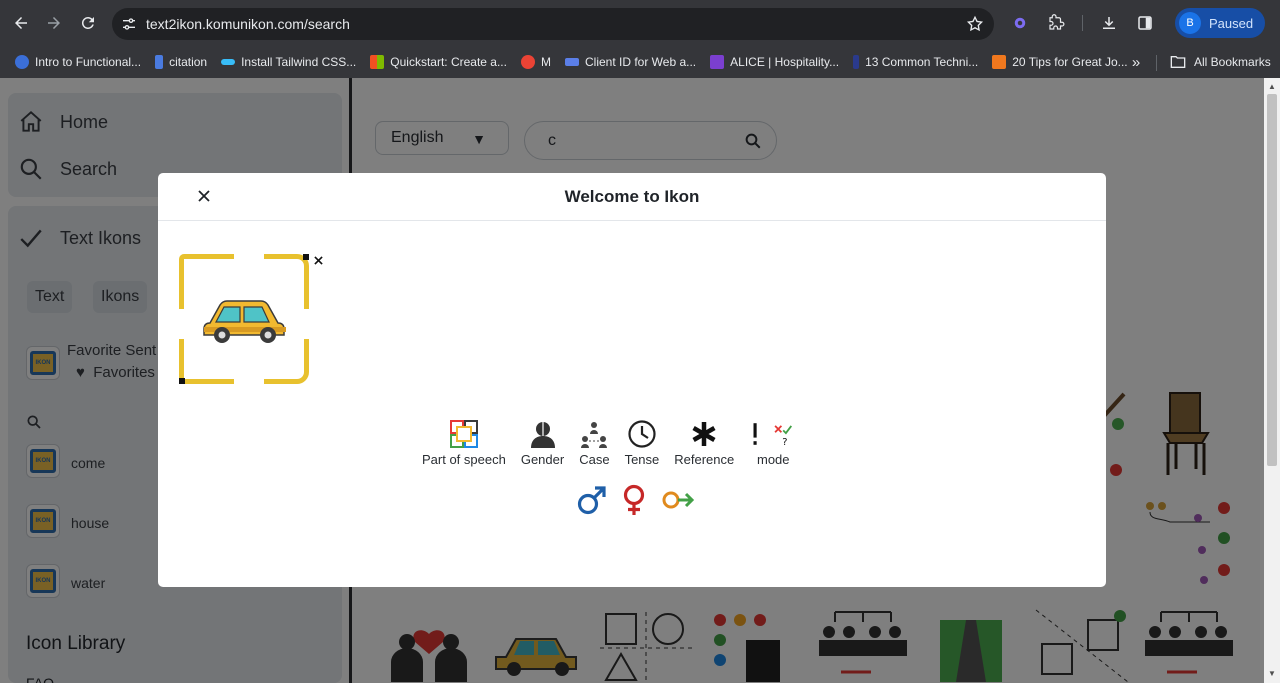 This screenshot has width=1280, height=683. Describe the element at coordinates (1136, 62) in the screenshot. I see `chevron-double-right-icon: »` at that location.